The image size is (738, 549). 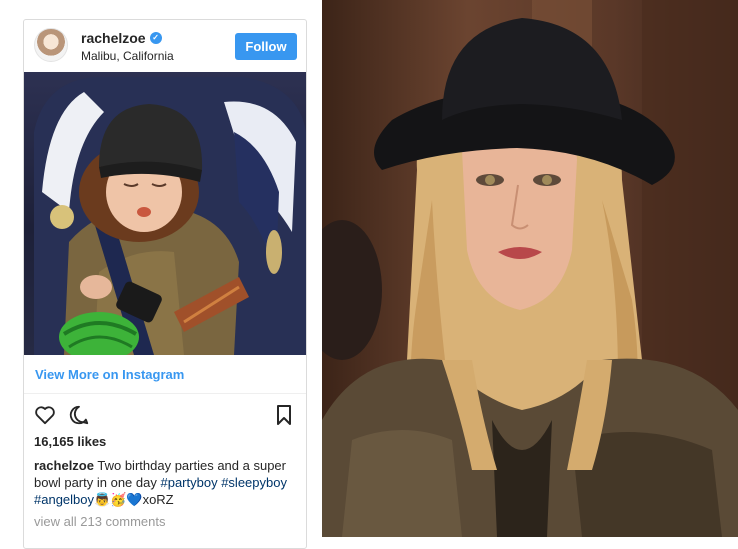 I want to click on hashtag: #sleepyboy, so click(x=254, y=482).